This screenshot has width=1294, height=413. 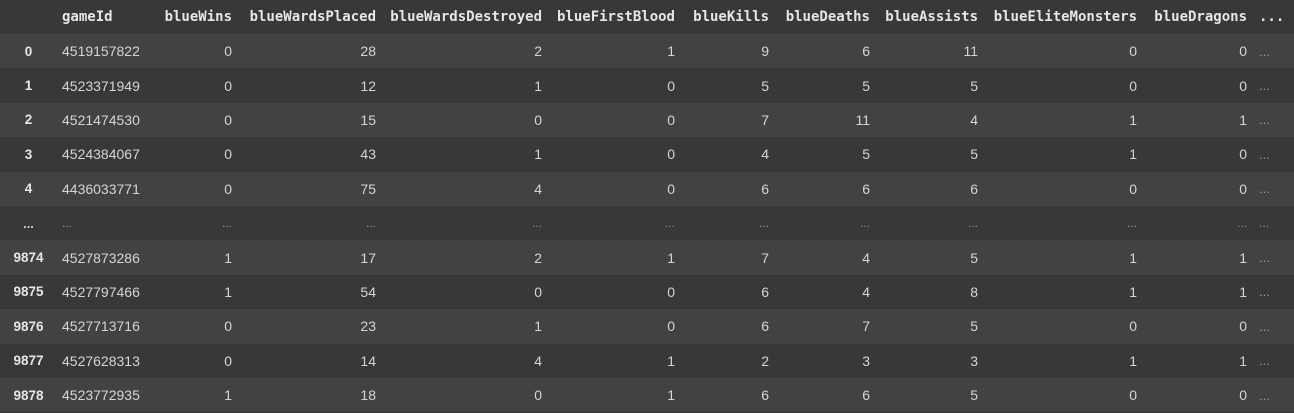 What do you see at coordinates (538, 154) in the screenshot?
I see `cell-blueWardsDestroyed: 1` at bounding box center [538, 154].